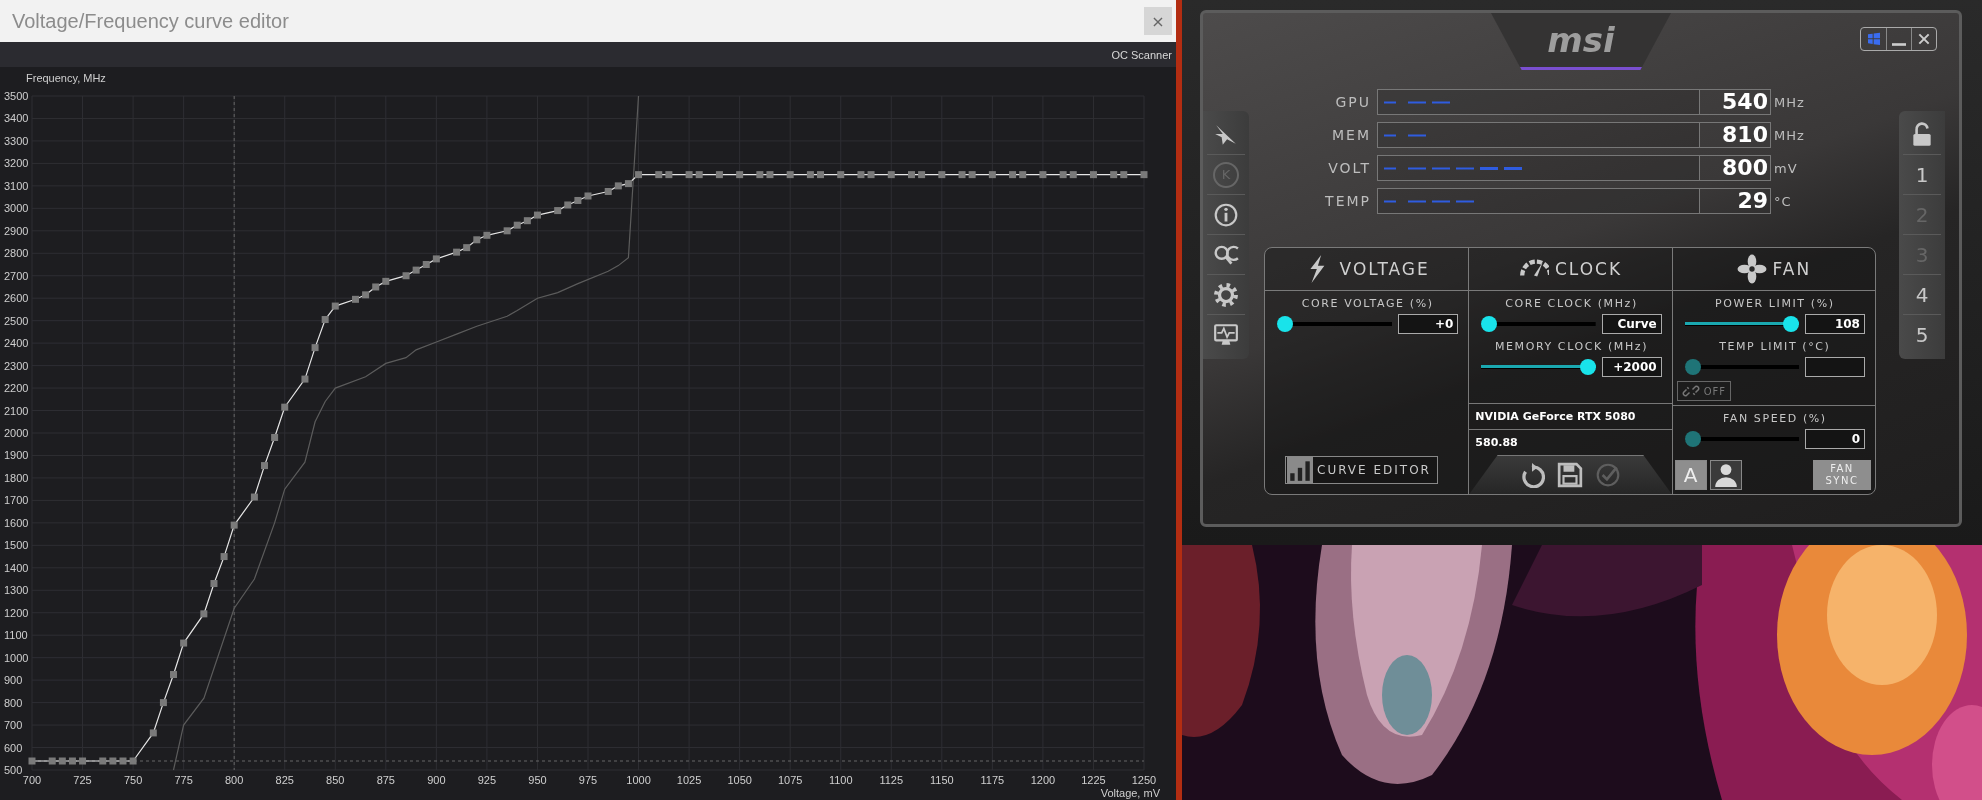  What do you see at coordinates (1043, 780) in the screenshot?
I see `tick-label: 1200` at bounding box center [1043, 780].